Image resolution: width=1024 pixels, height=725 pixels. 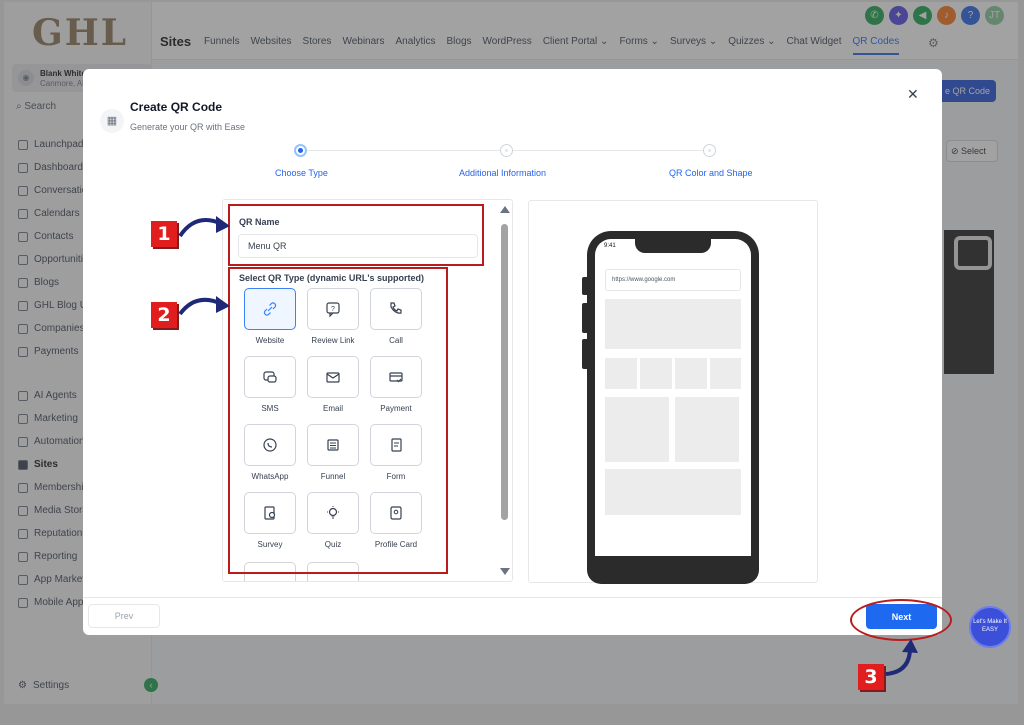 I want to click on modal-subtitle: Generate your QR with Ease, so click(x=188, y=127).